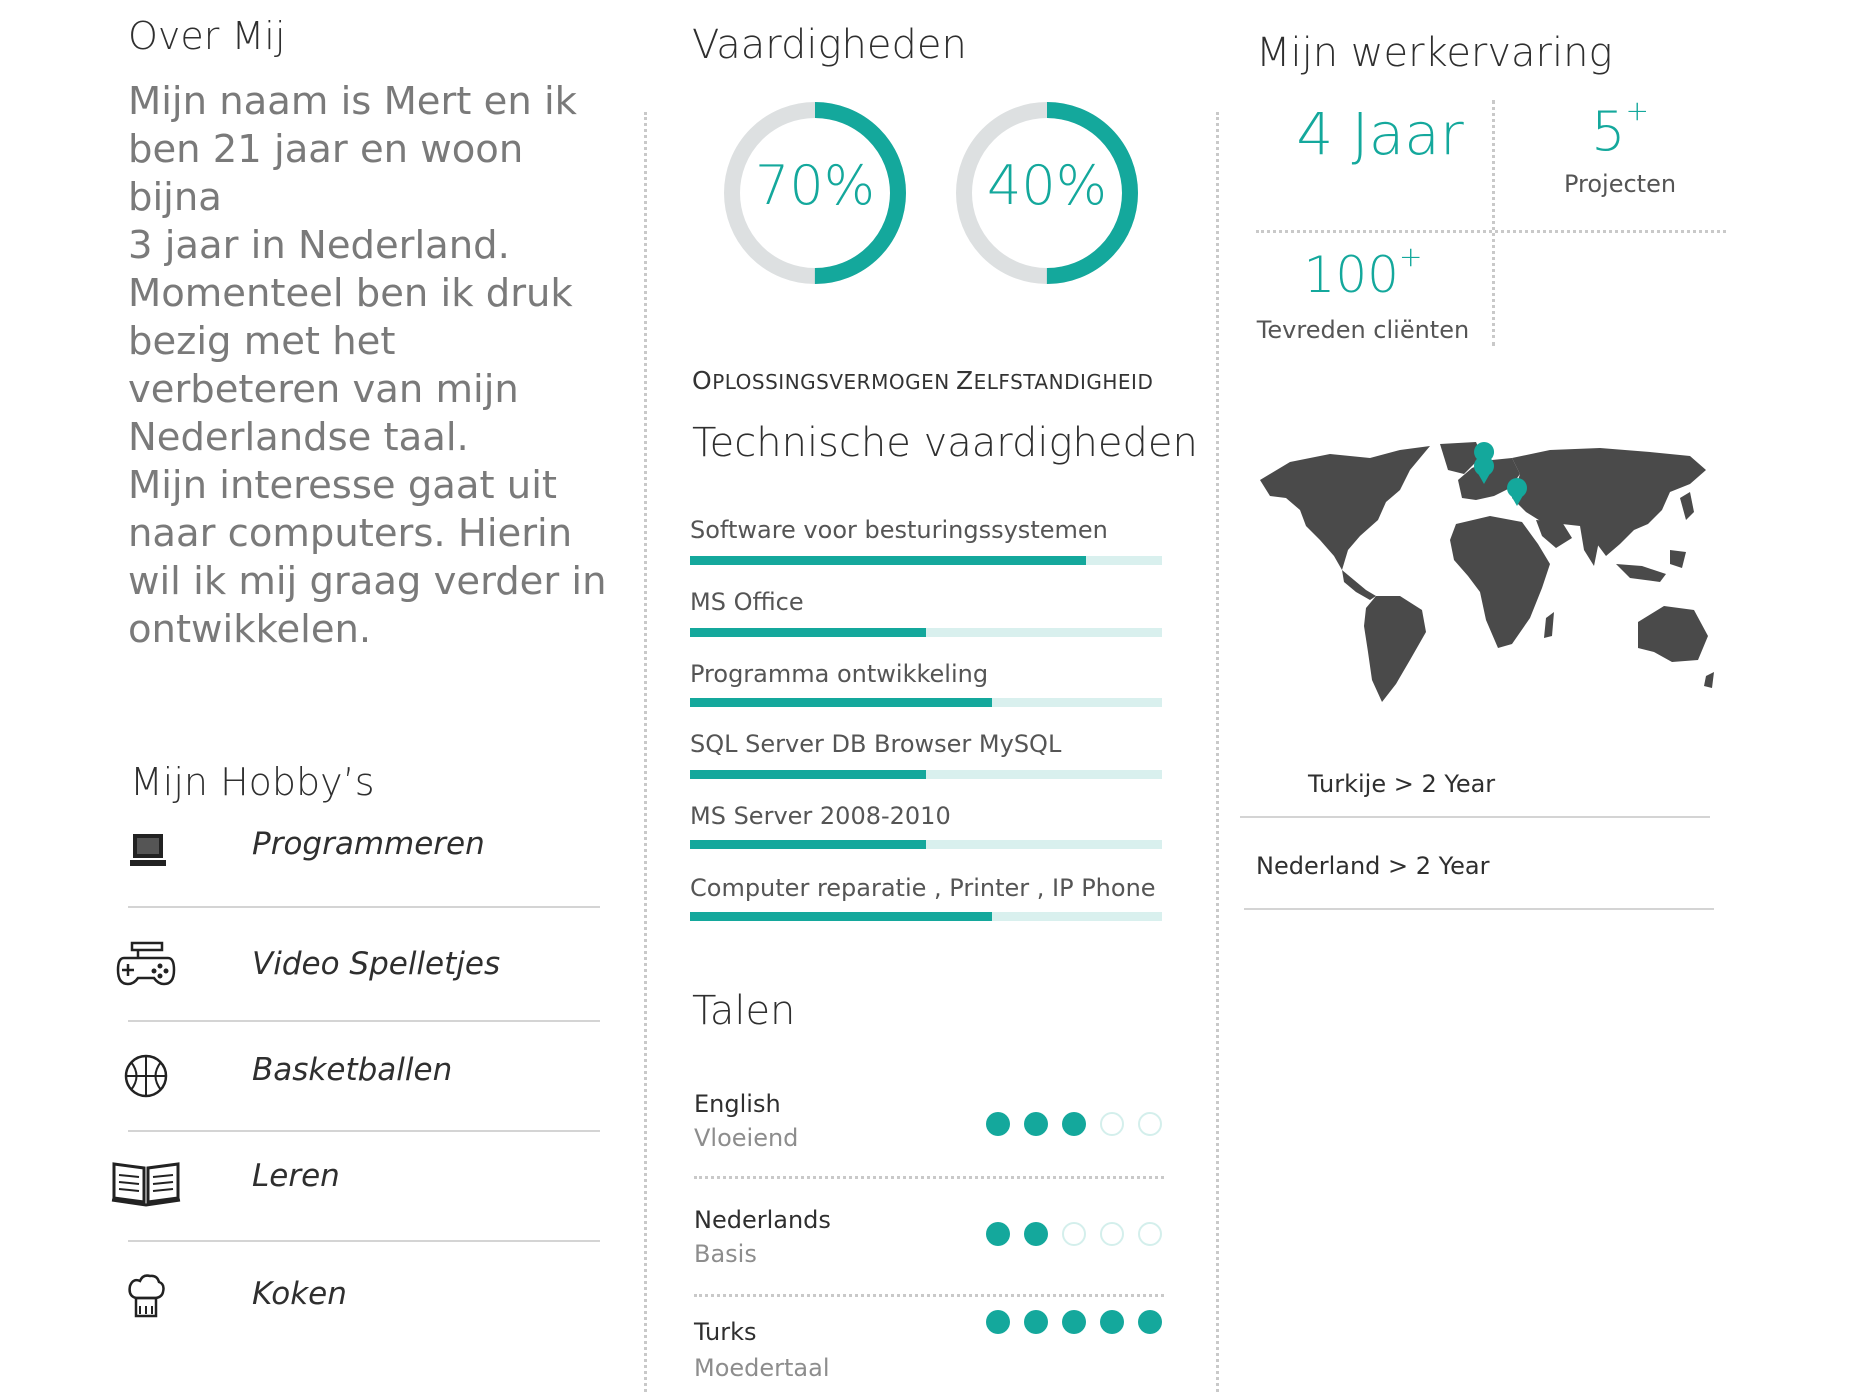  Describe the element at coordinates (1055, 380) in the screenshot. I see `donut-caption: Zelfstandigheid` at that location.